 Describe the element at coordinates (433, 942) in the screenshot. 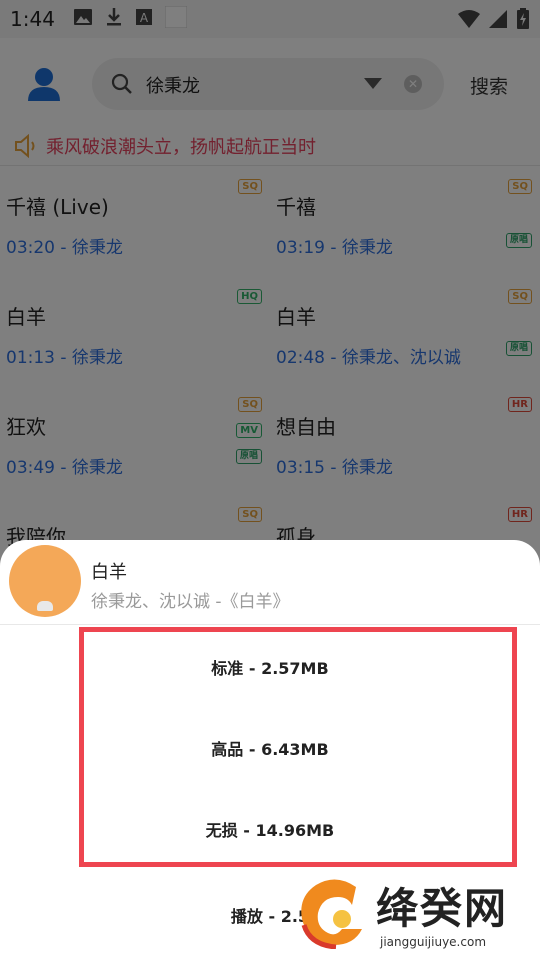

I see `watermark-url: jiangguijiuye.com` at that location.